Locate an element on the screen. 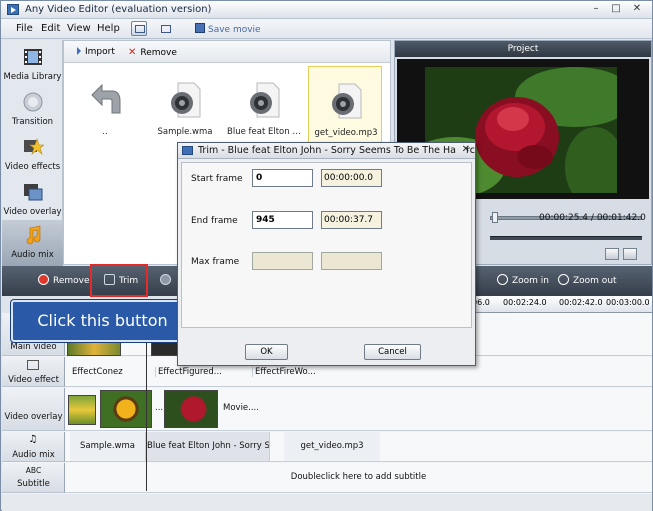  preview-progress-bar is located at coordinates (566, 238).